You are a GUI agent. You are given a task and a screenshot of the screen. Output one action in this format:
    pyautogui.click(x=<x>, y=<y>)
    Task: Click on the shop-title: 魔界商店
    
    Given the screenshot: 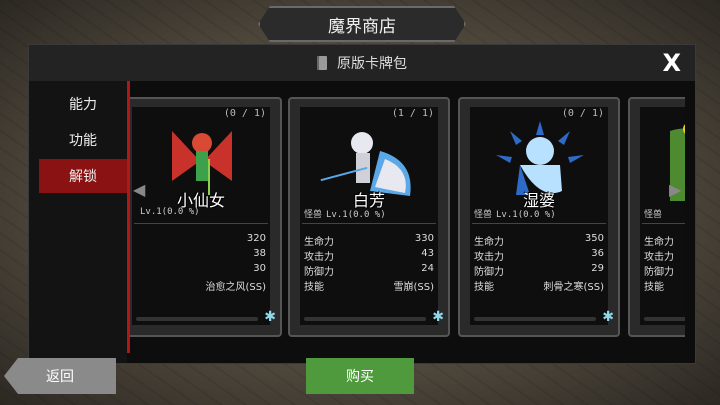 What is the action you would take?
    pyautogui.click(x=362, y=24)
    